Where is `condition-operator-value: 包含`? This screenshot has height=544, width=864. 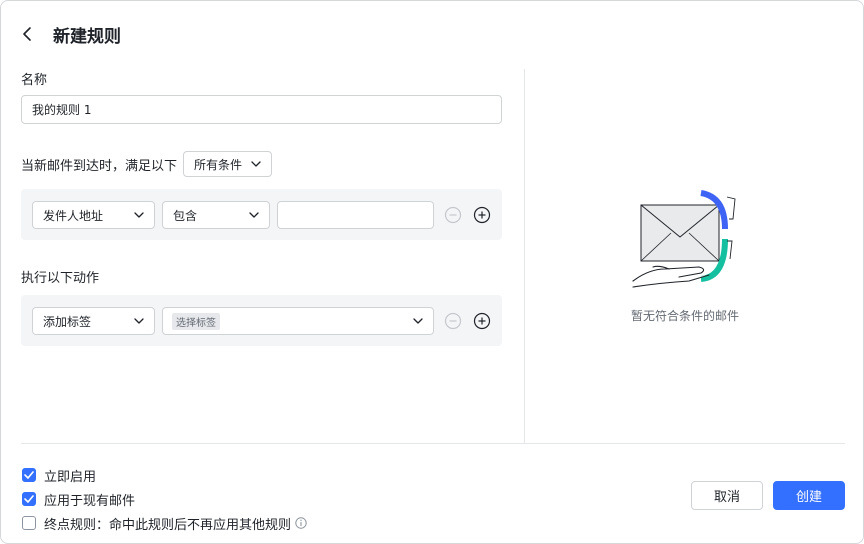
condition-operator-value: 包含 is located at coordinates (185, 215).